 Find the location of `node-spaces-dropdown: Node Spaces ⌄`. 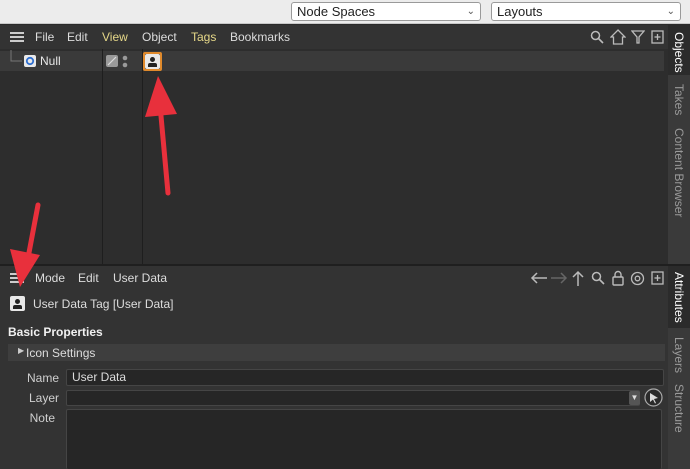

node-spaces-dropdown: Node Spaces ⌄ is located at coordinates (386, 11).